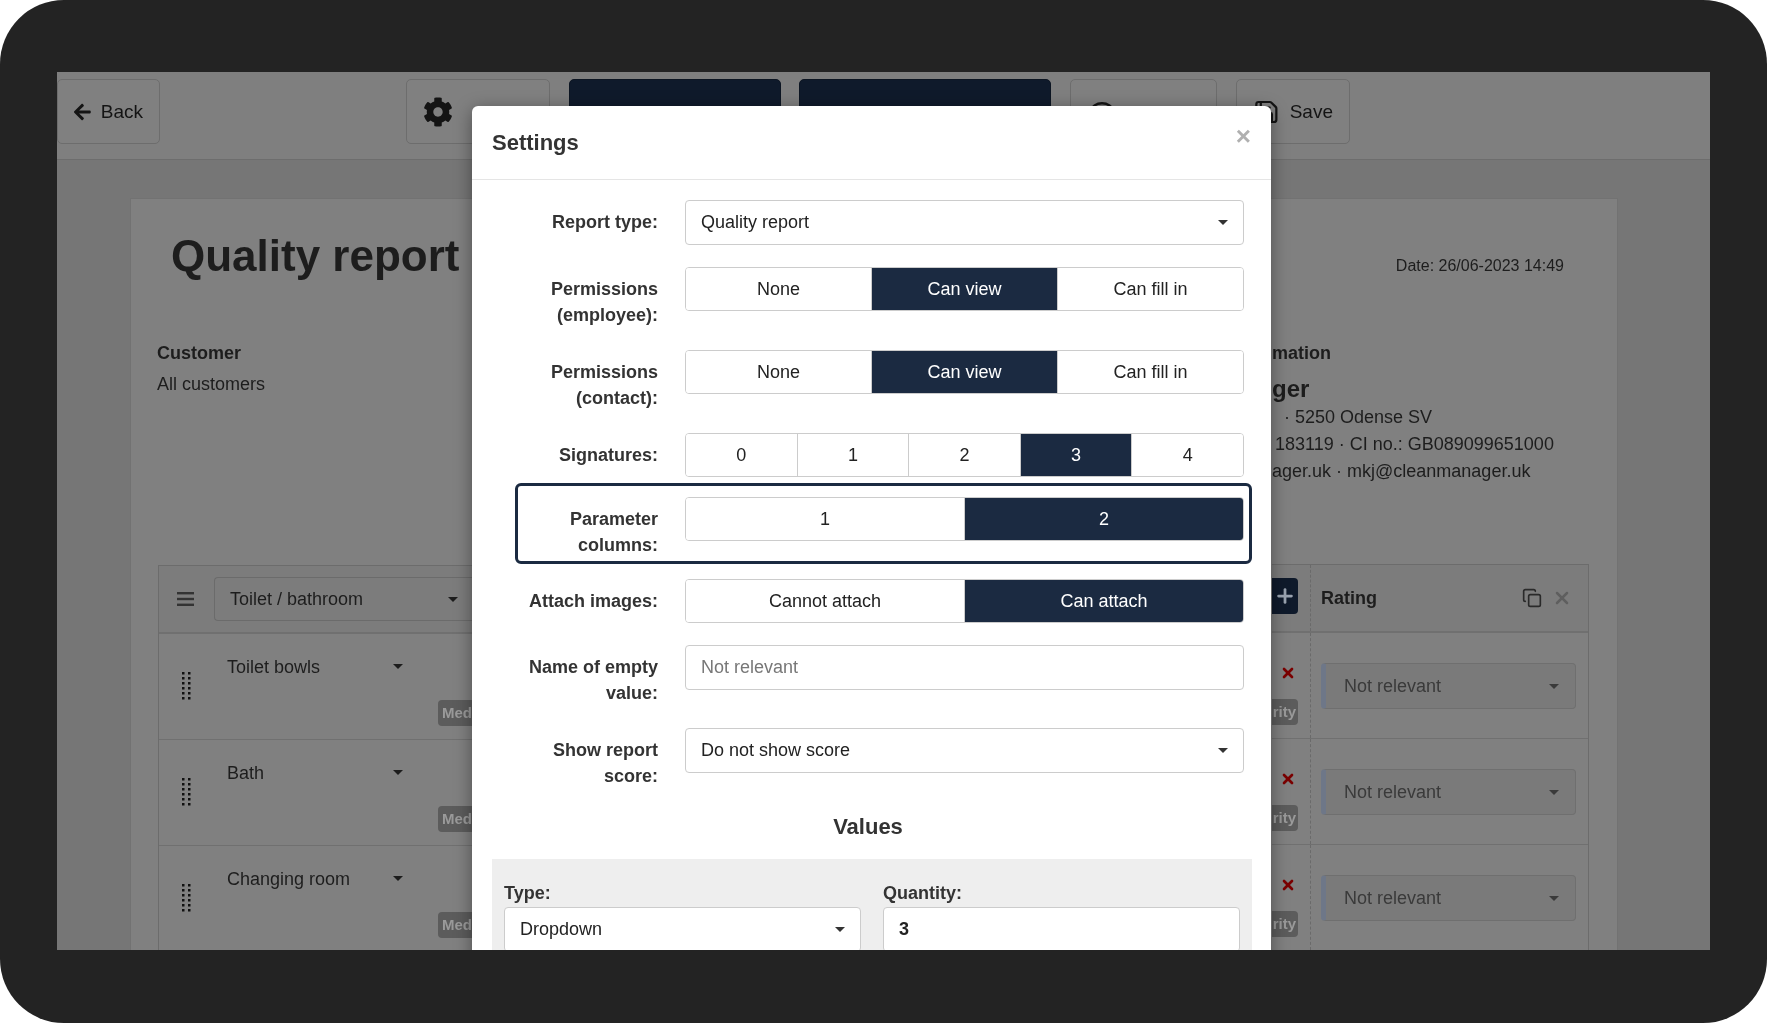 This screenshot has width=1767, height=1023. What do you see at coordinates (613, 532) in the screenshot?
I see `field-label: Parameter columns:` at bounding box center [613, 532].